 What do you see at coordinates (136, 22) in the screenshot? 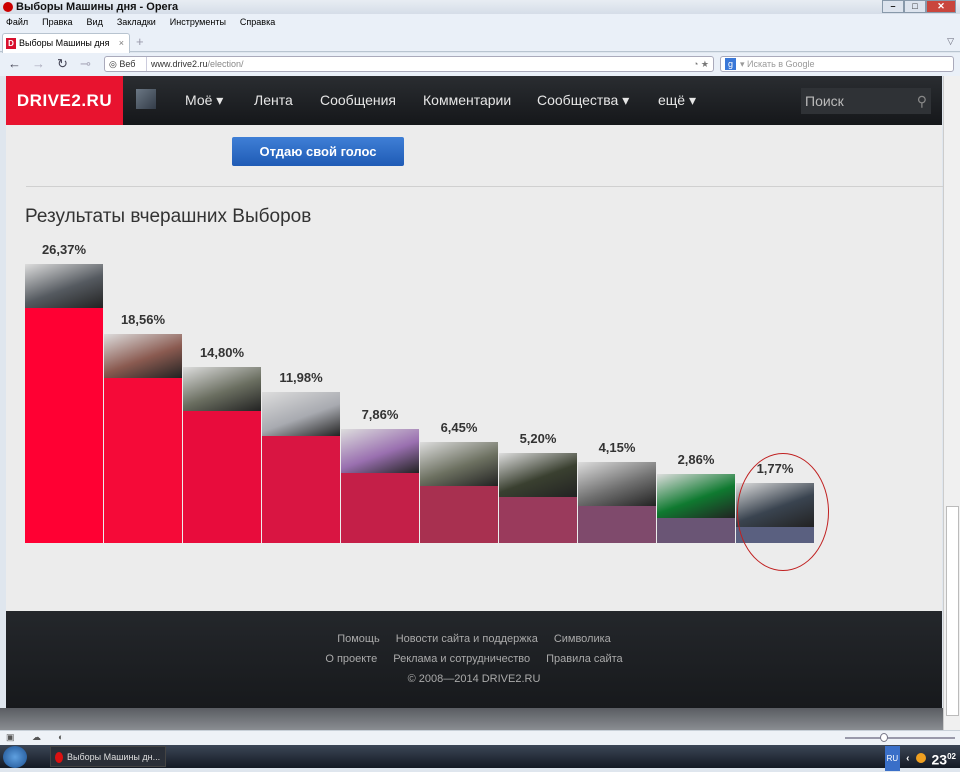
I see `menu-bookmarks: Закладки` at bounding box center [136, 22].